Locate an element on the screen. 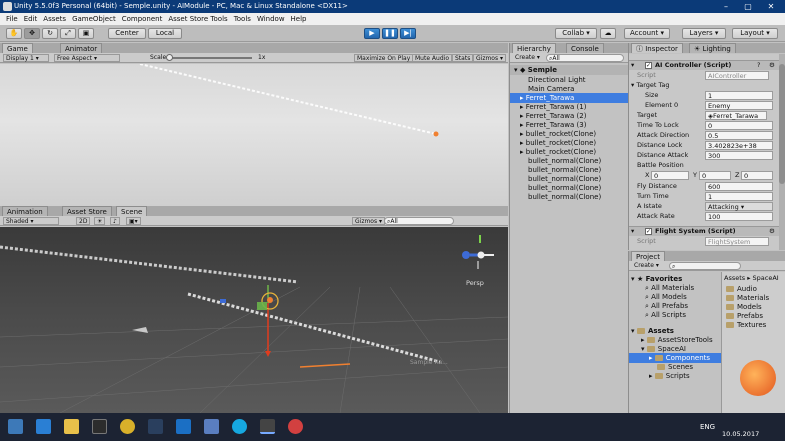  project-breadcrumb: Assets ▸ SpaceAI is located at coordinates (750, 278).